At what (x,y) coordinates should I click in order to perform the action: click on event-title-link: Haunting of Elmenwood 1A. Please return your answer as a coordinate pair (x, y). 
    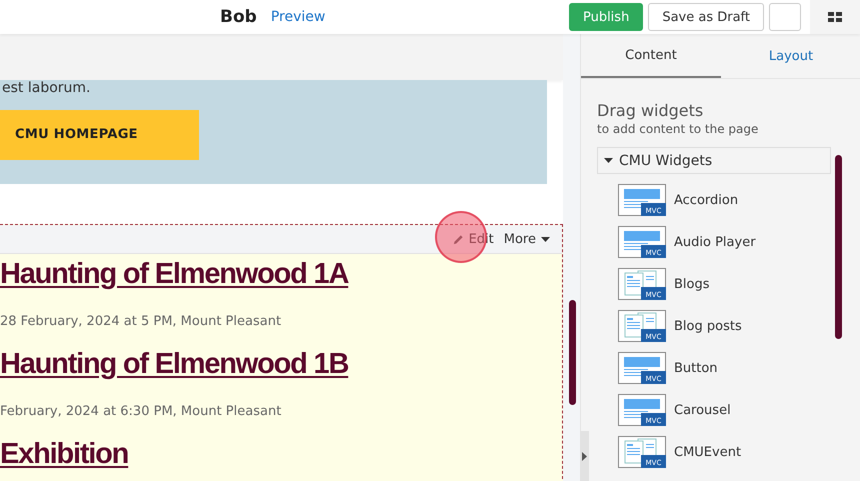
    Looking at the image, I should click on (174, 274).